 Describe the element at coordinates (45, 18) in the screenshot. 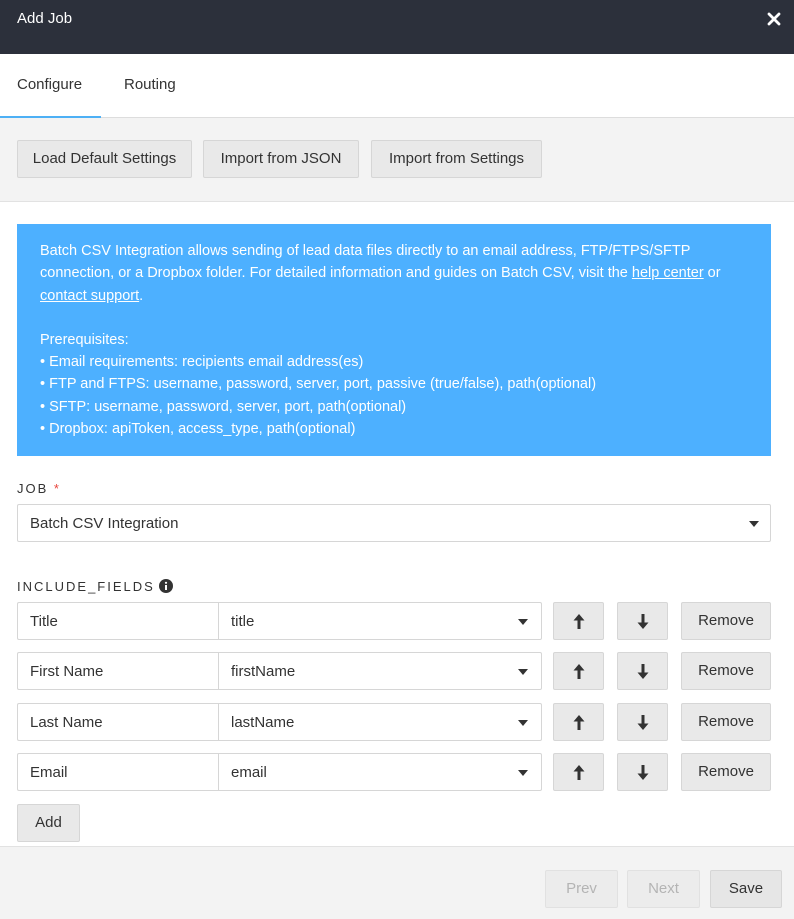

I see `modal-title: Add Job` at that location.